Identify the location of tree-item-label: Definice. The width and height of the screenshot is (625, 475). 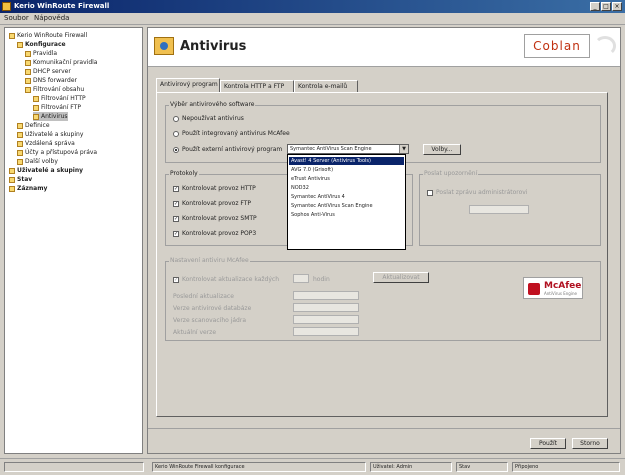
(37, 125).